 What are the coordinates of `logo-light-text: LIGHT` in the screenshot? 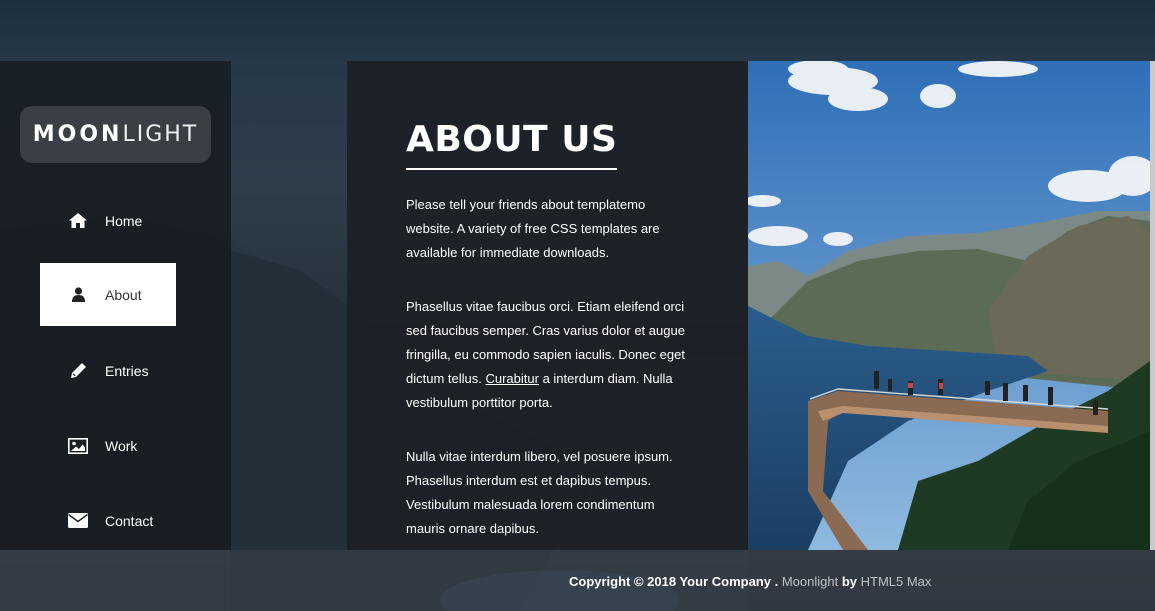 It's located at (160, 134).